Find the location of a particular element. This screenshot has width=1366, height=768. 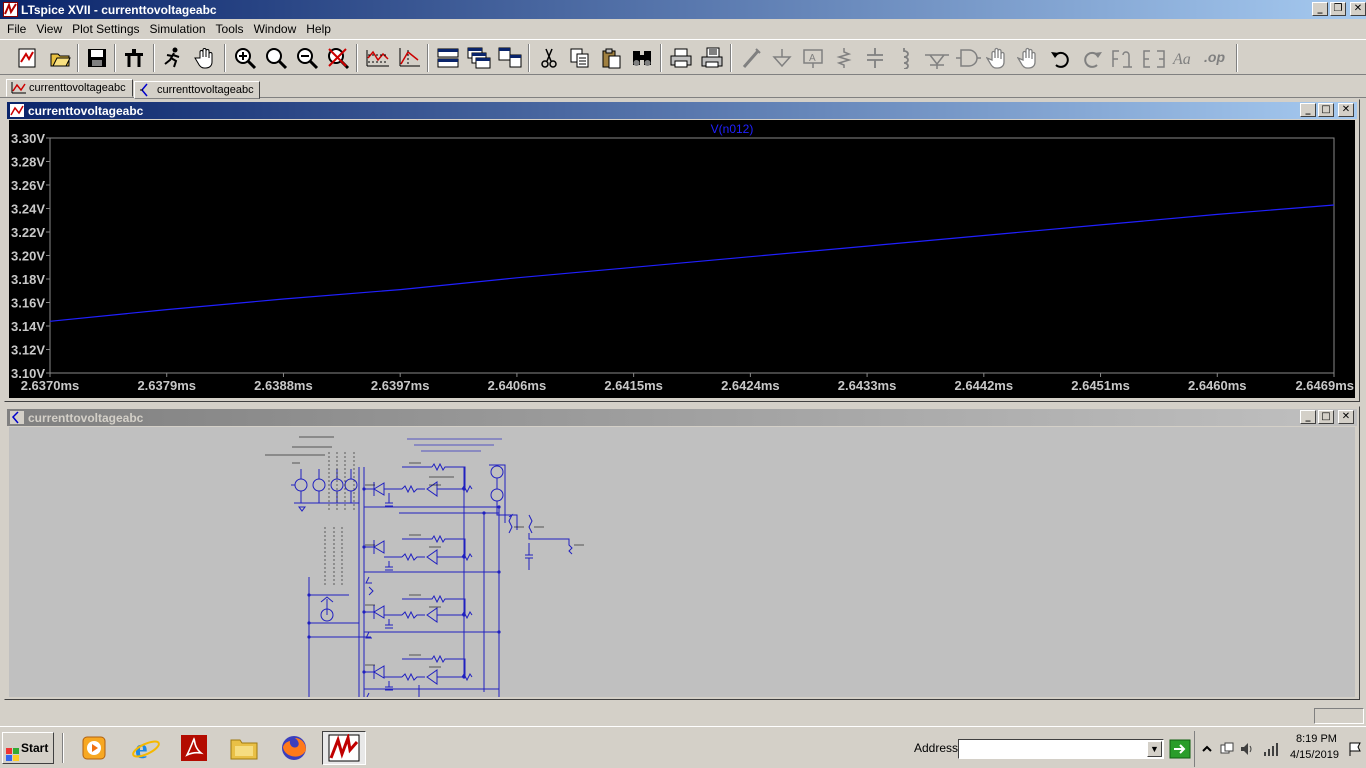

undo-icon is located at coordinates (1060, 57).